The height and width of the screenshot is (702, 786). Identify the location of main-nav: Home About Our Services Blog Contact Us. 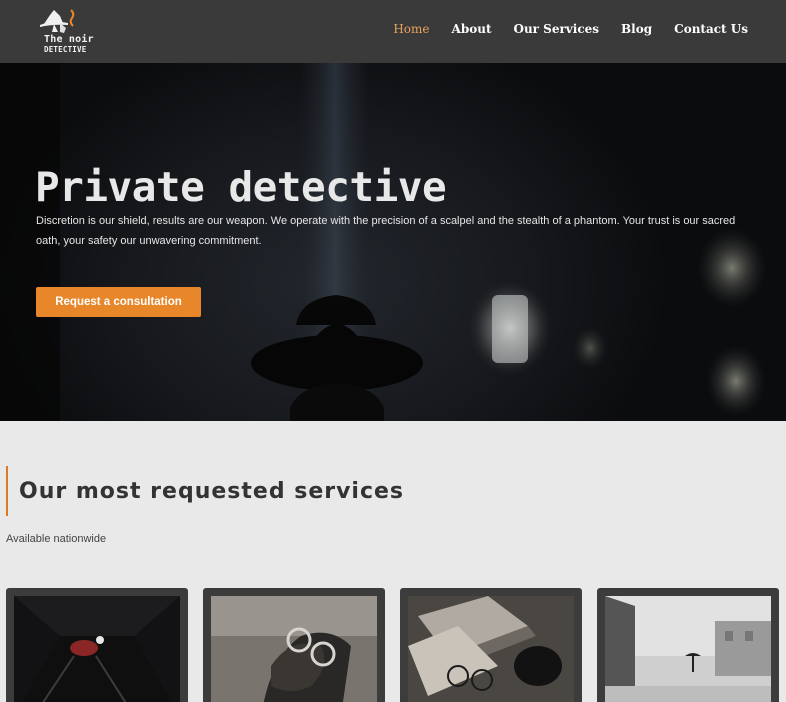
(559, 29).